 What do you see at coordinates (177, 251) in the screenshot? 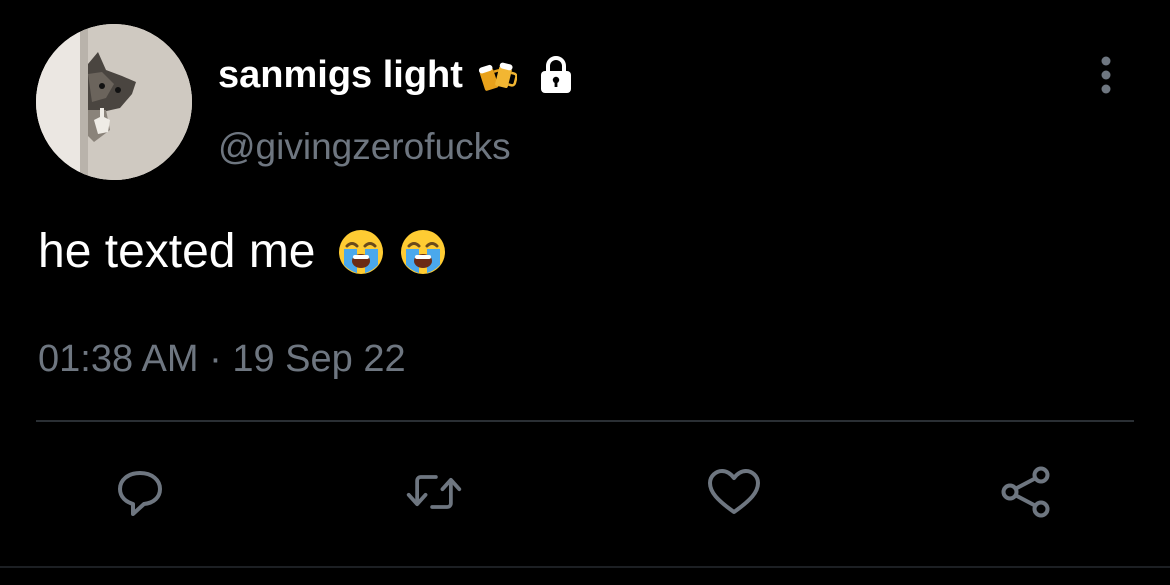
I see `tweet-text-content: he texted me` at bounding box center [177, 251].